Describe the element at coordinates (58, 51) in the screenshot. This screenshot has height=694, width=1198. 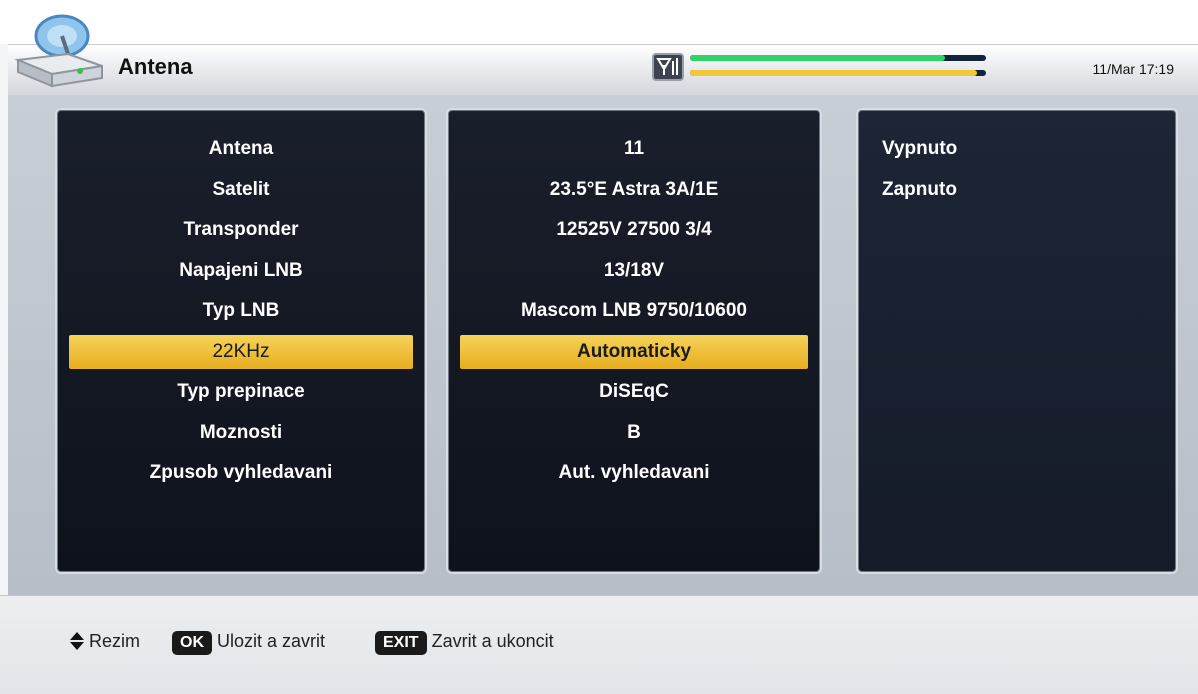
I see `satellite-dish-icon` at that location.